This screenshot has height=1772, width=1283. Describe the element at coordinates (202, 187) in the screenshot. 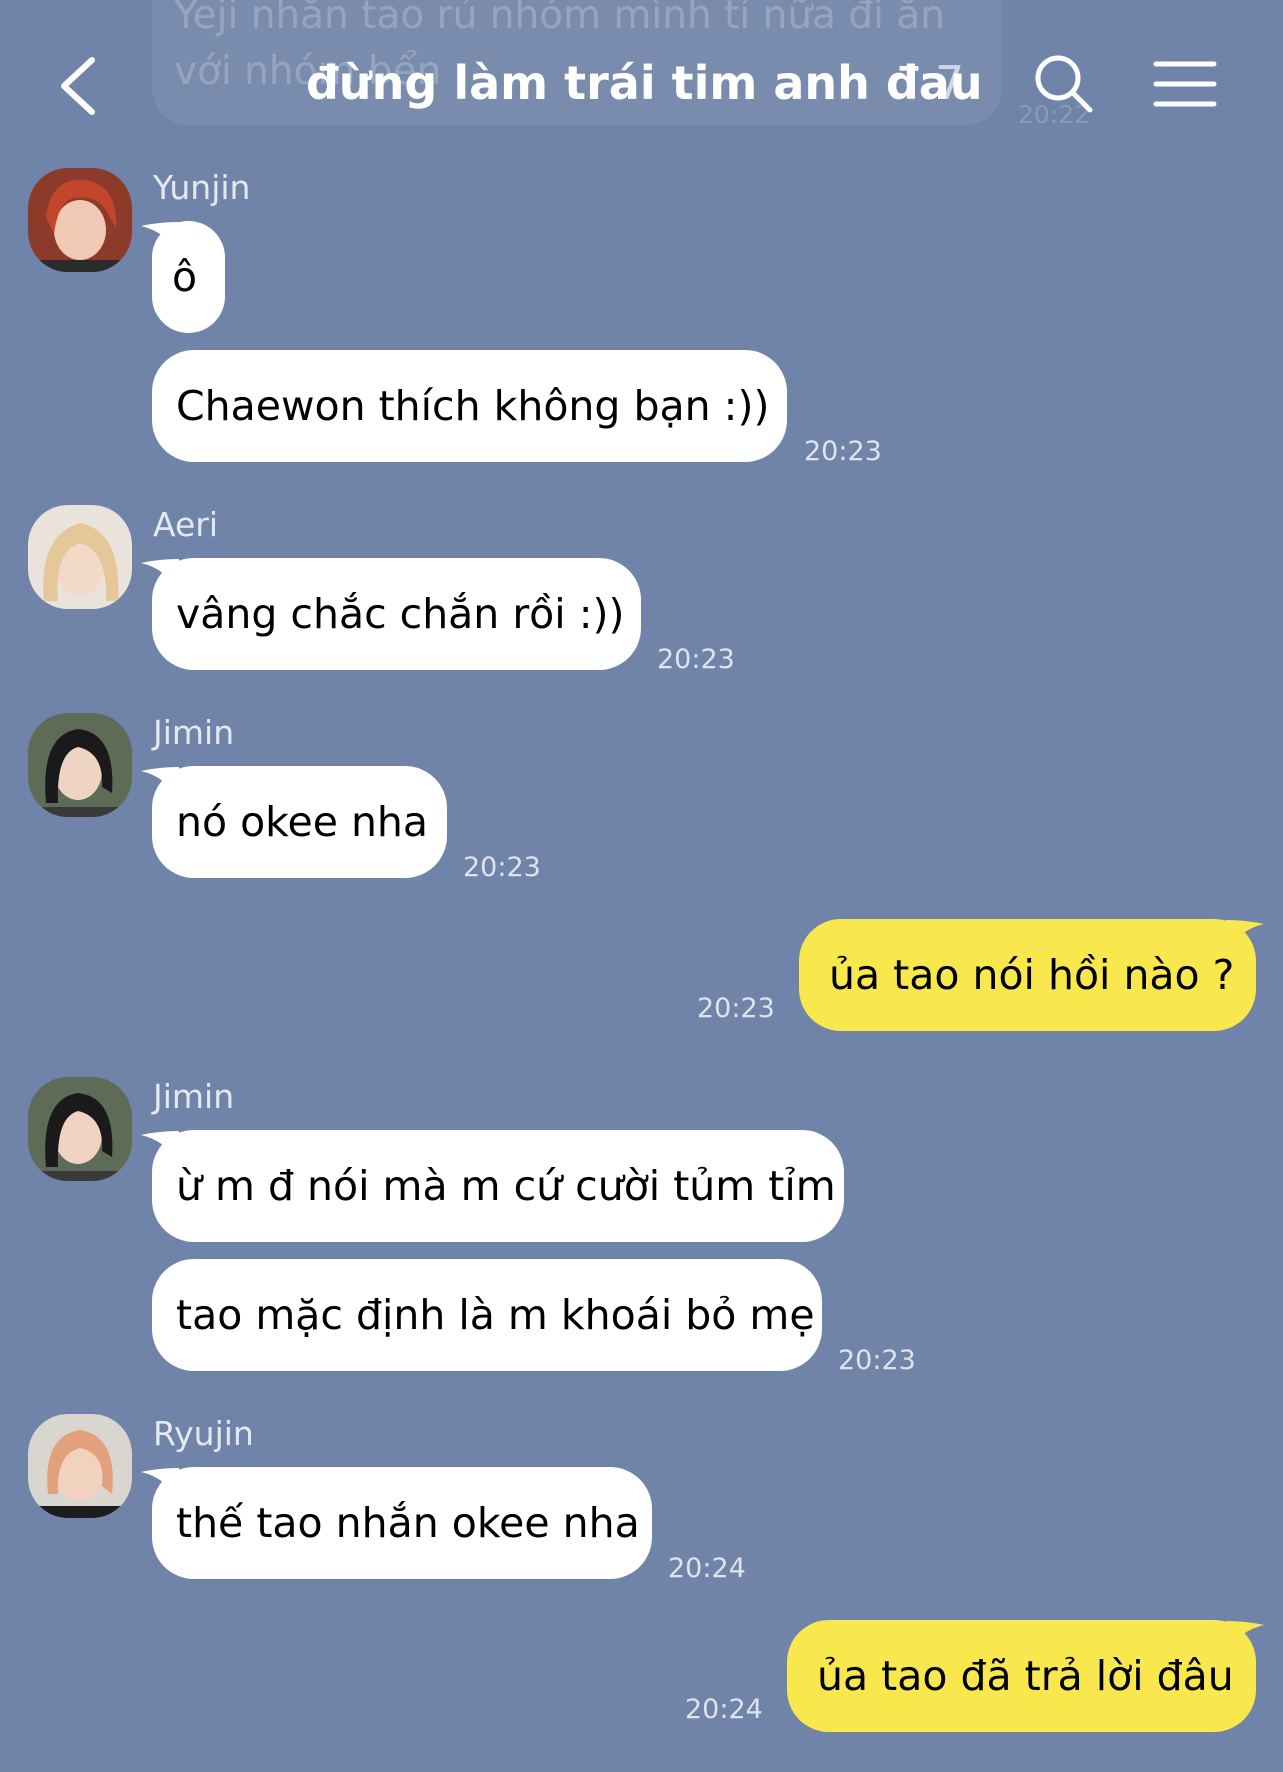

I see `sender-name: Yunjin` at that location.